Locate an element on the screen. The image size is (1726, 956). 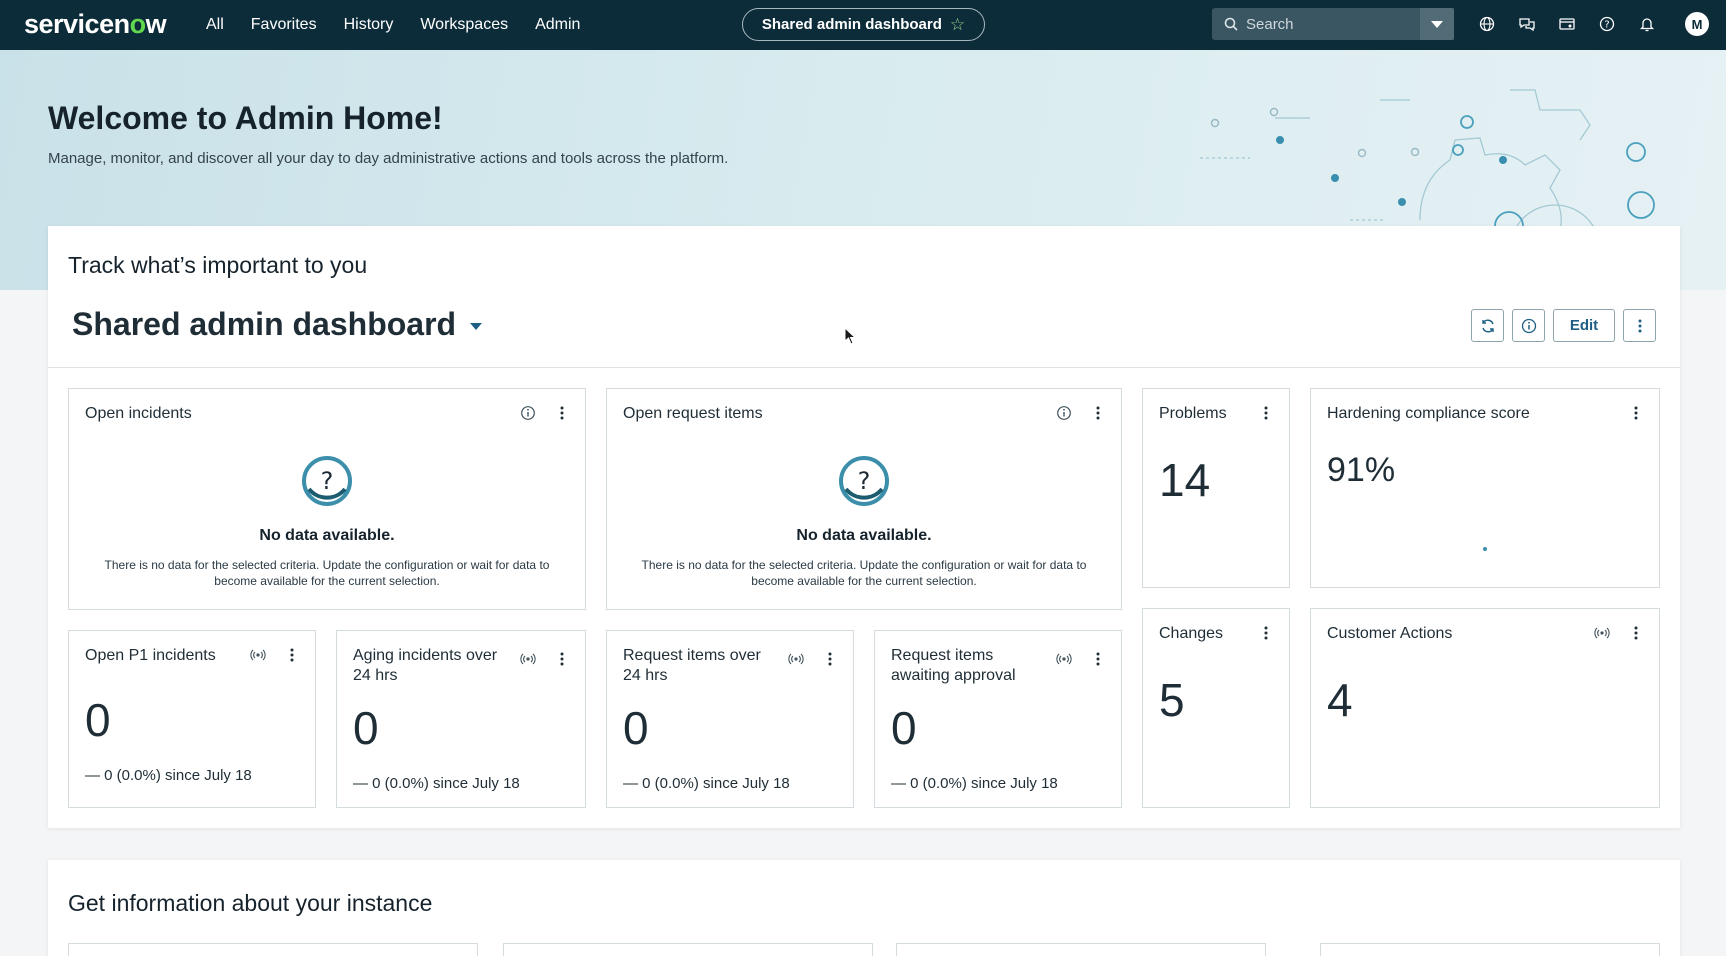
metric-value: 4 is located at coordinates (1340, 700).